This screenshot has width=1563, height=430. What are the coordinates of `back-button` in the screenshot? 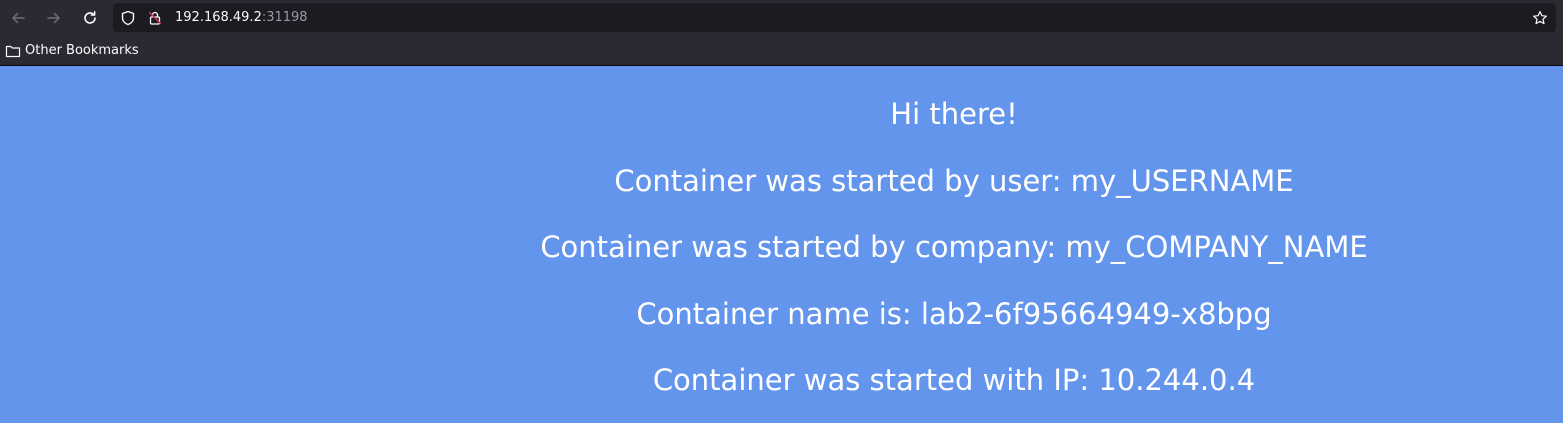 It's located at (18, 18).